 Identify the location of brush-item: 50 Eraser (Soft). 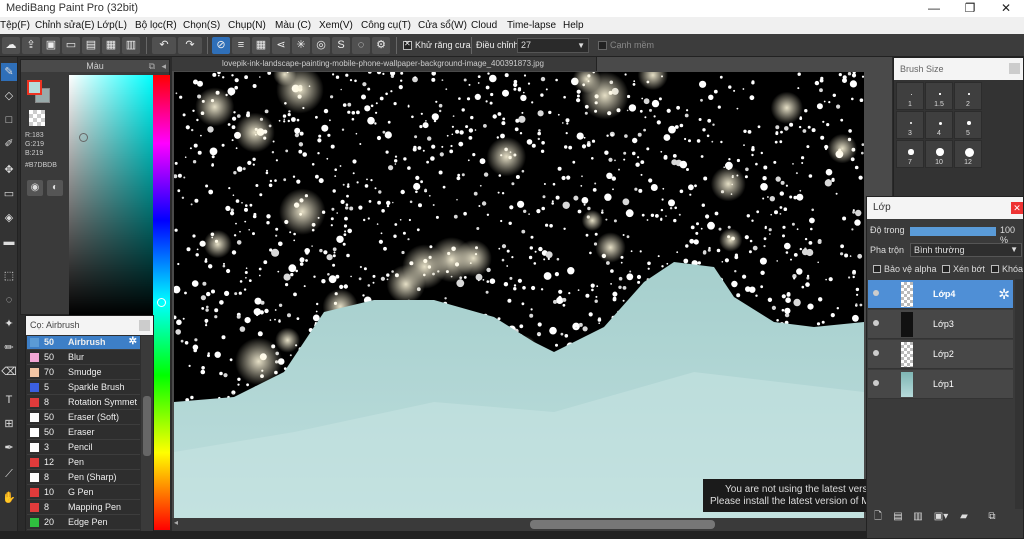
(83, 418).